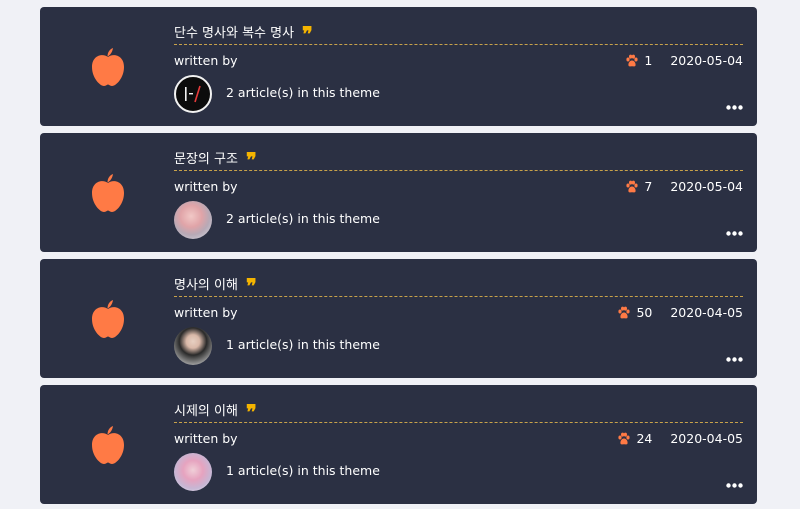 Image resolution: width=800 pixels, height=509 pixels. Describe the element at coordinates (206, 157) in the screenshot. I see `post-title: 문장의 구조` at that location.